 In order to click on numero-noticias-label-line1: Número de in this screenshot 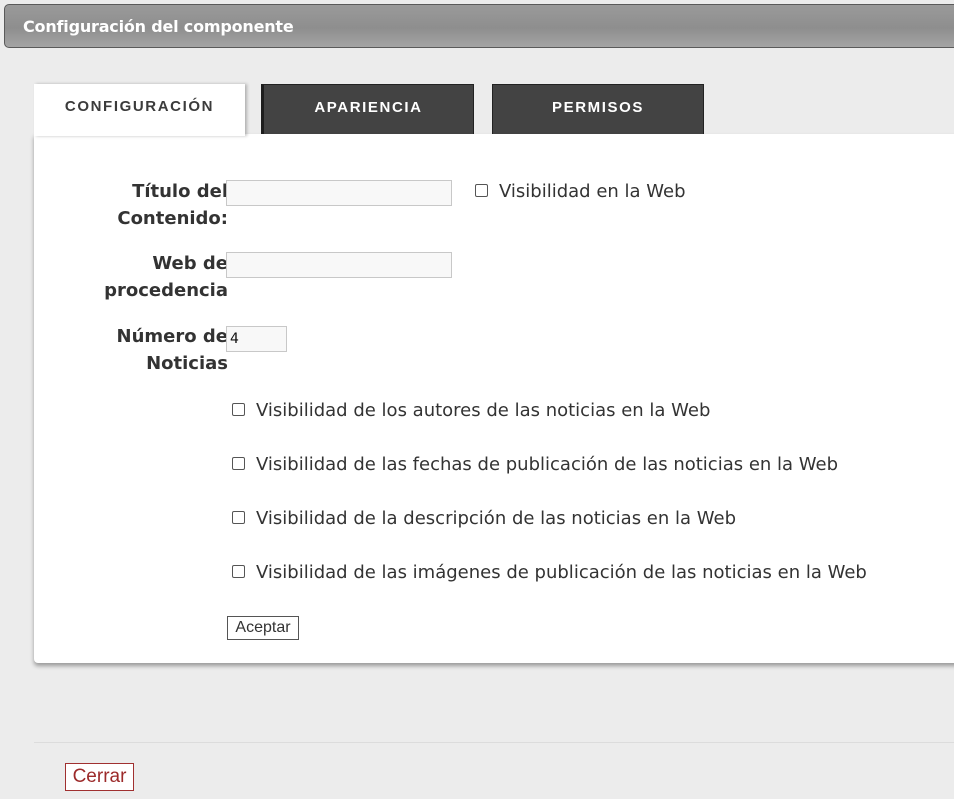, I will do `click(172, 336)`.